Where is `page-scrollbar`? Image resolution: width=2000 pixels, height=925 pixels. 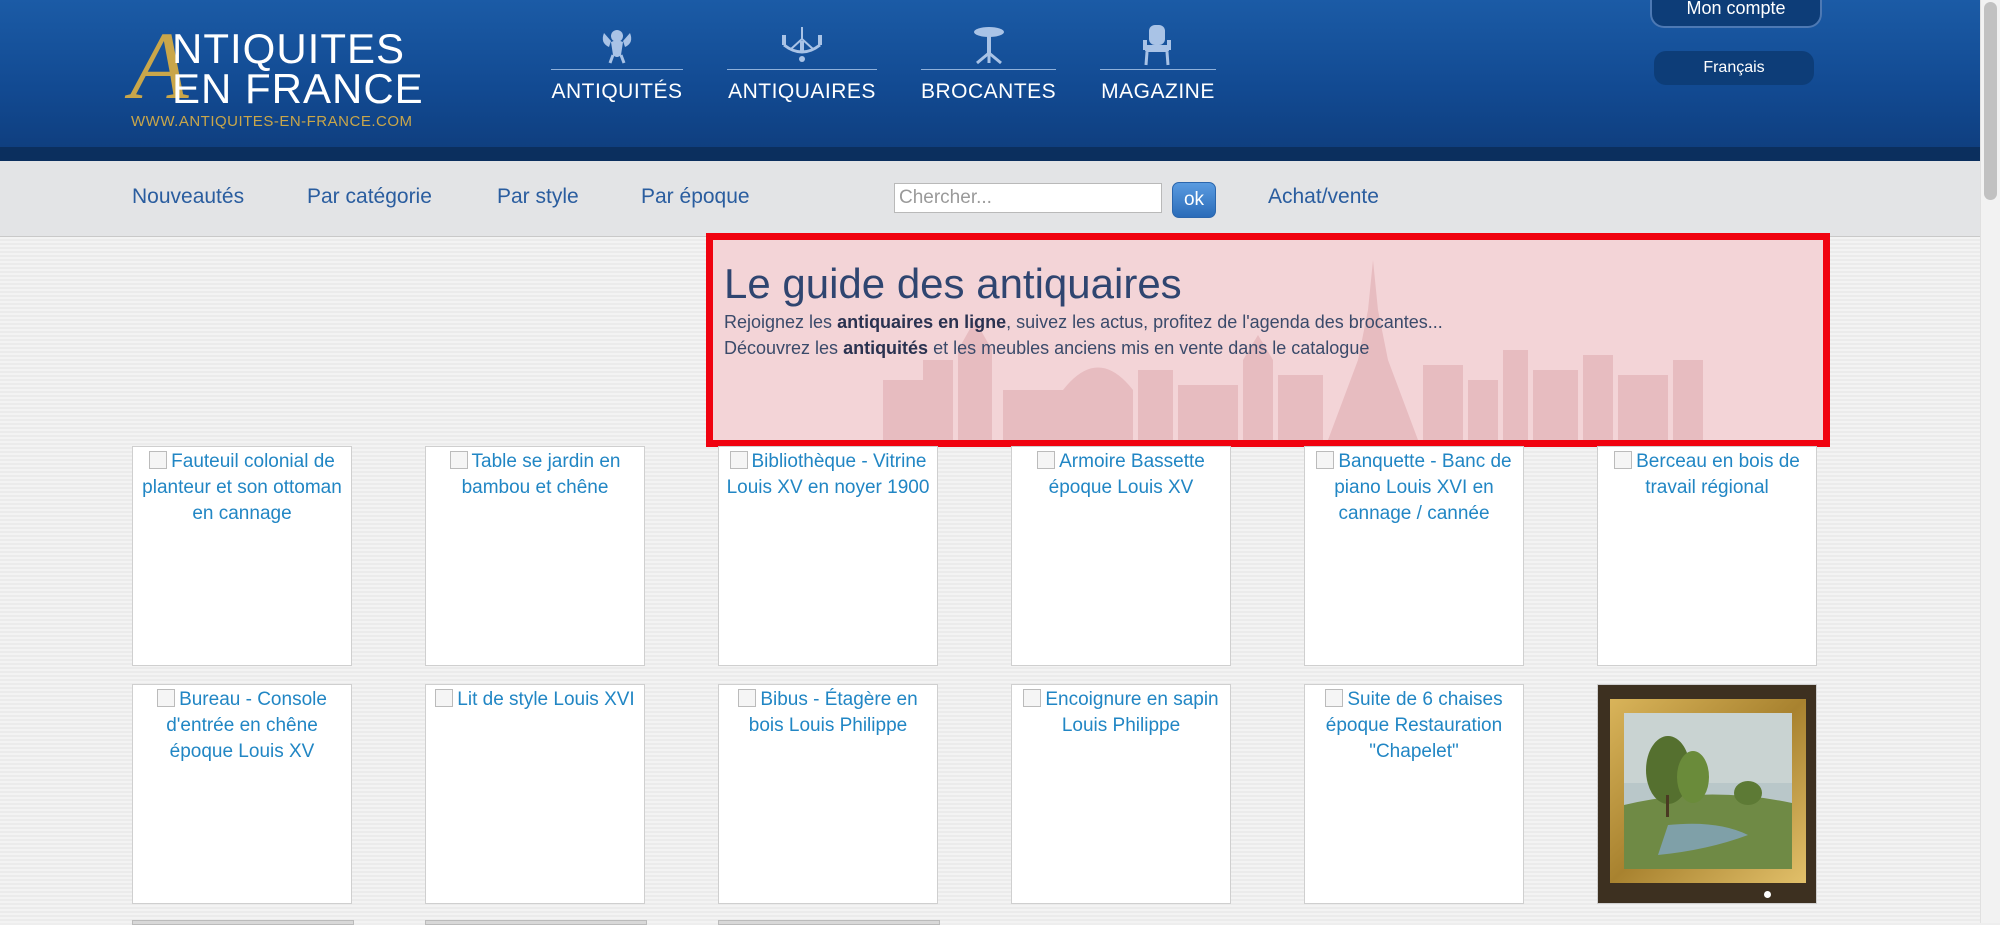 page-scrollbar is located at coordinates (1990, 461).